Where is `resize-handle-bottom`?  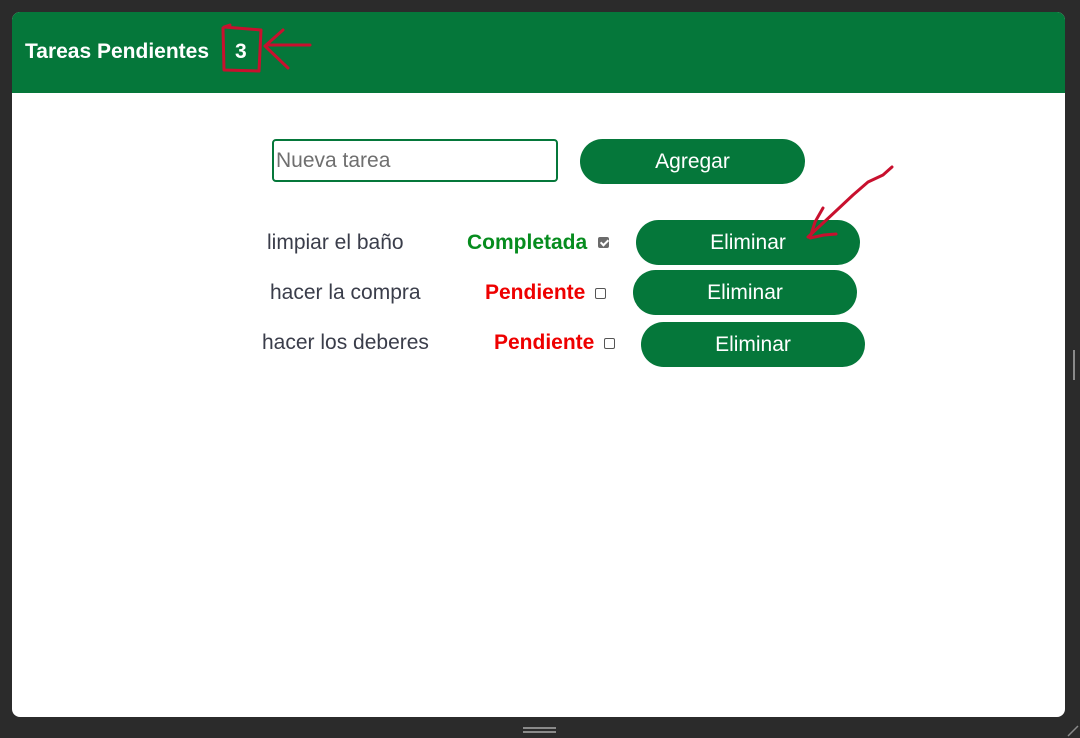
resize-handle-bottom is located at coordinates (539, 730).